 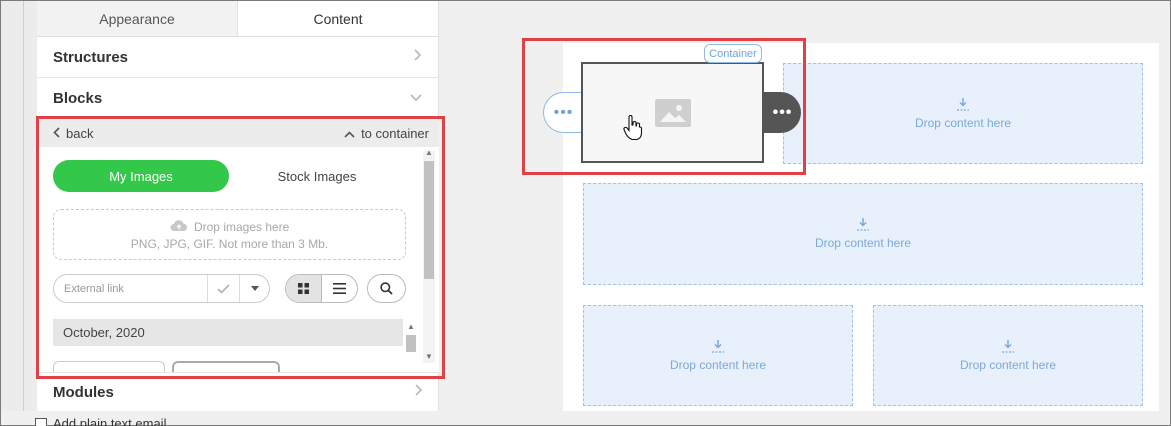 What do you see at coordinates (78, 98) in the screenshot?
I see `blocks-label: Blocks` at bounding box center [78, 98].